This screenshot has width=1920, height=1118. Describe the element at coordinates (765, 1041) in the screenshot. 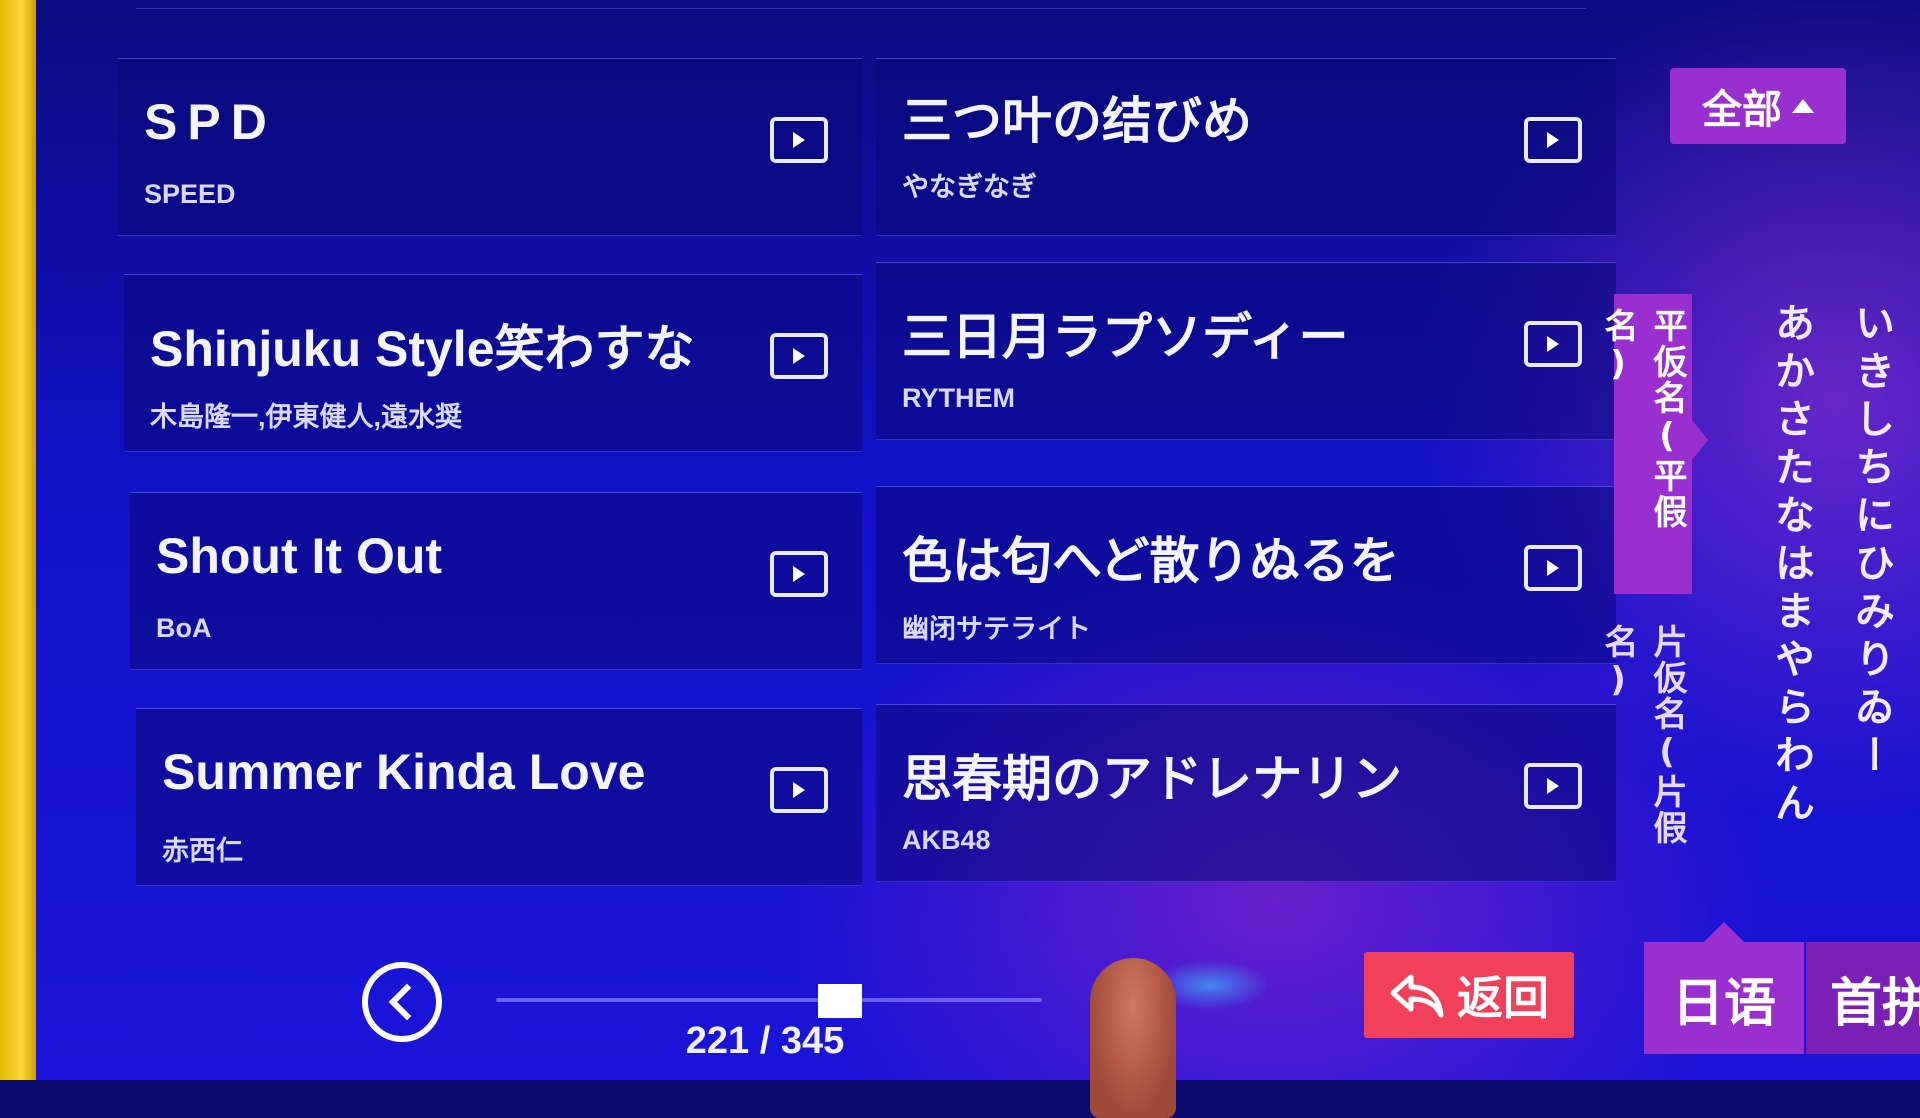

I see `page-counter: 221 / 345` at that location.